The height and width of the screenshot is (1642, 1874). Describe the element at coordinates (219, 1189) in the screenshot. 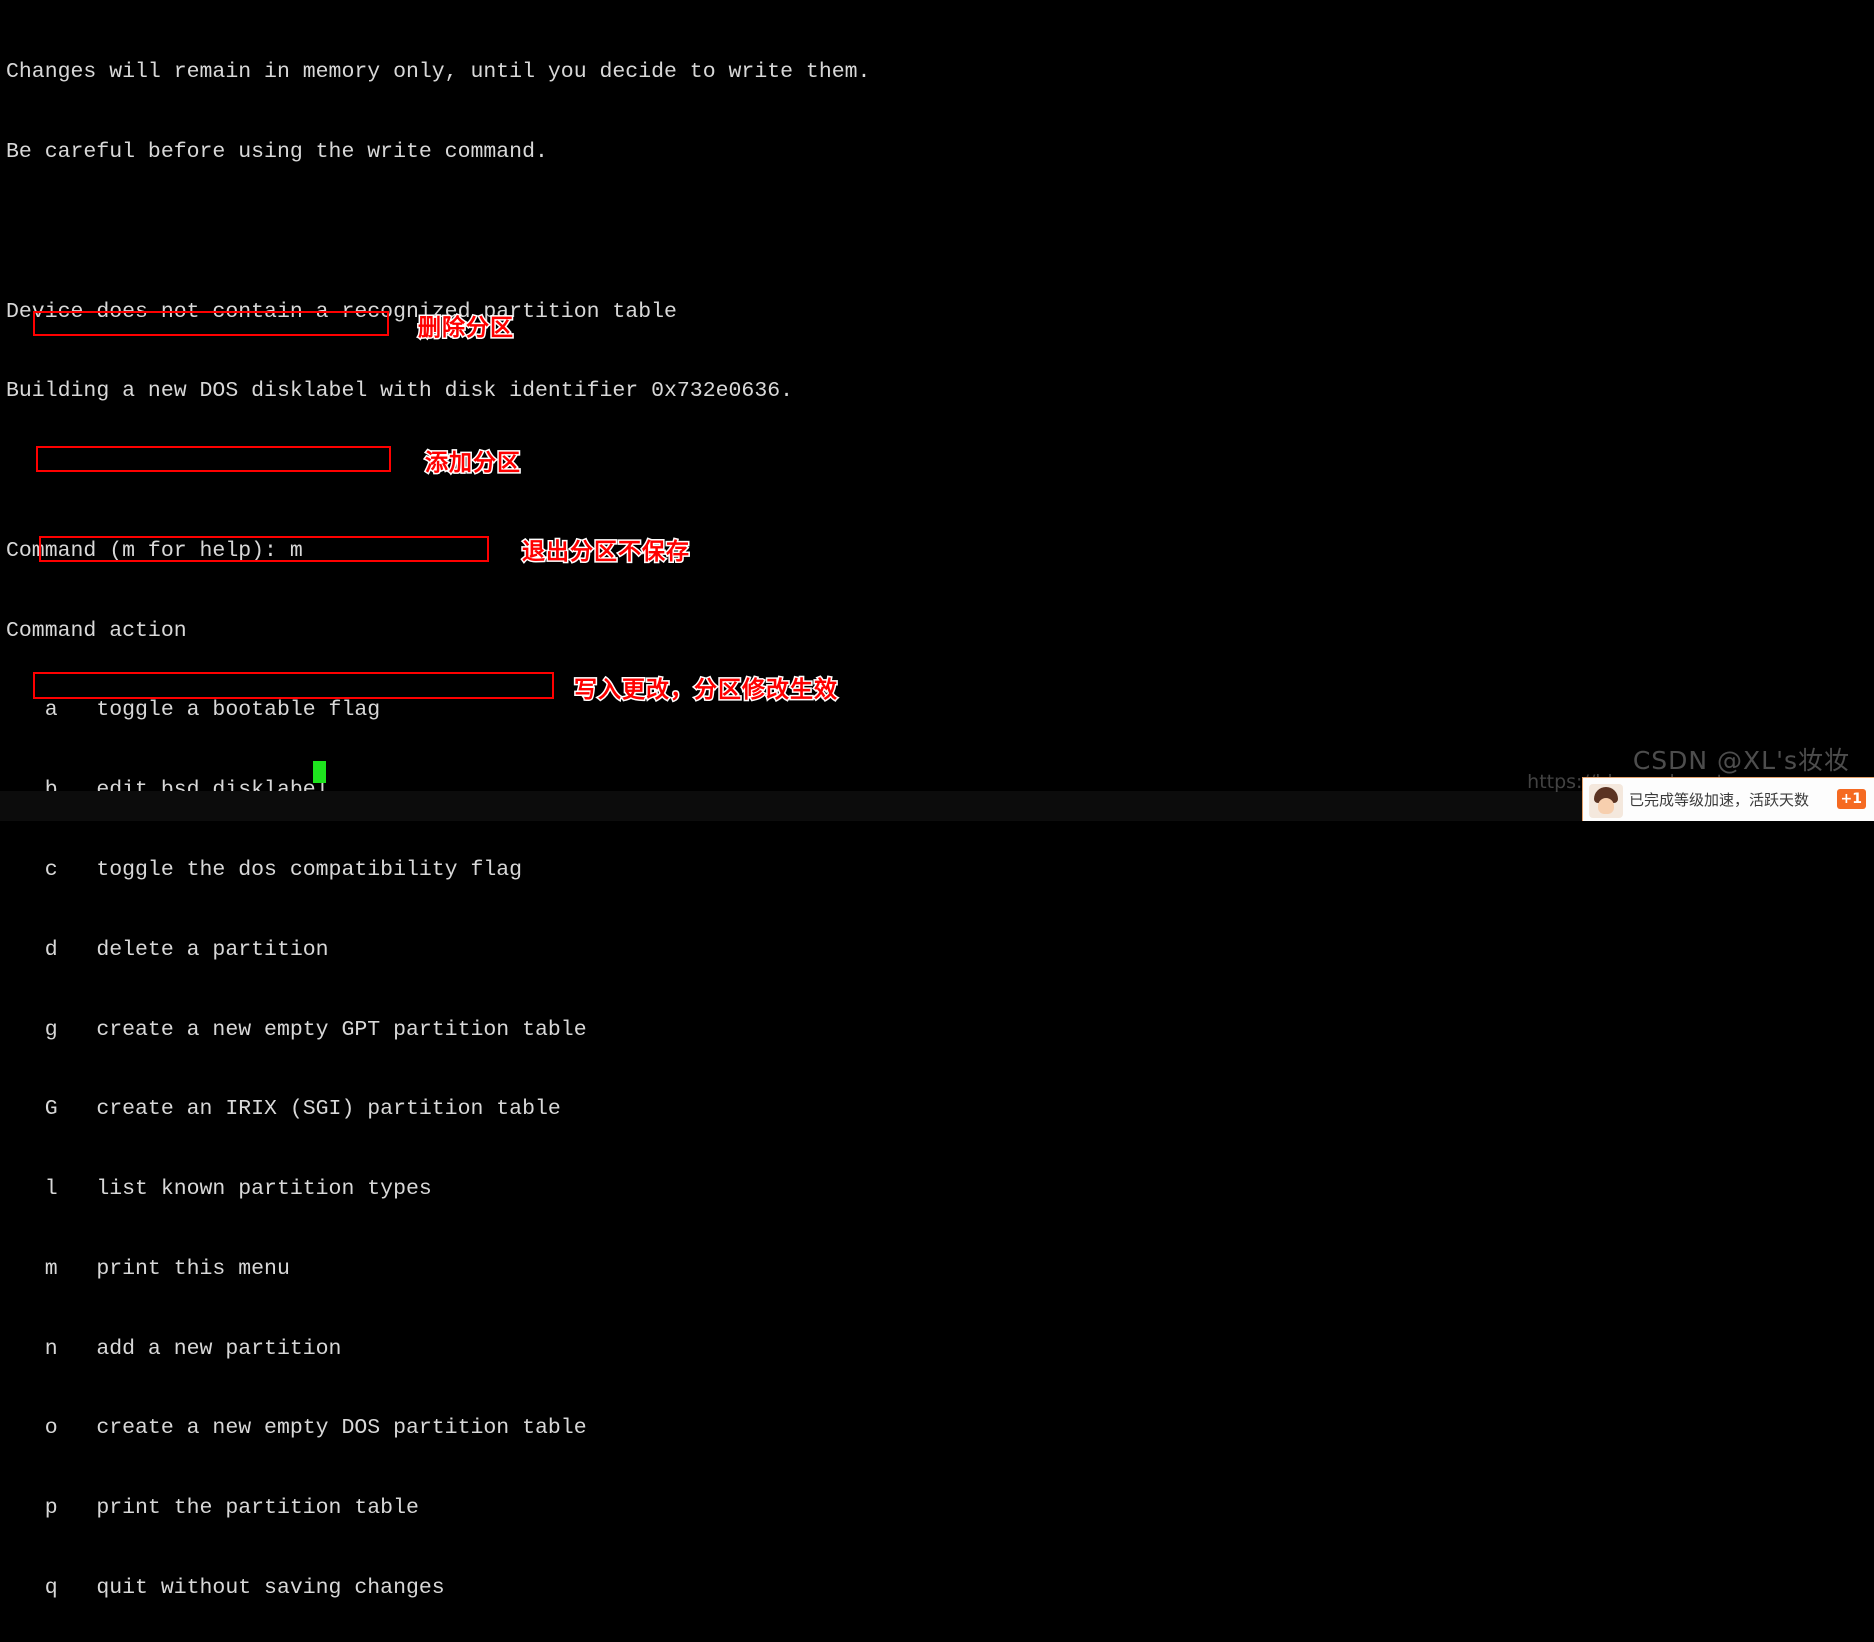

I see `menu-item-l: l list known partition types` at that location.